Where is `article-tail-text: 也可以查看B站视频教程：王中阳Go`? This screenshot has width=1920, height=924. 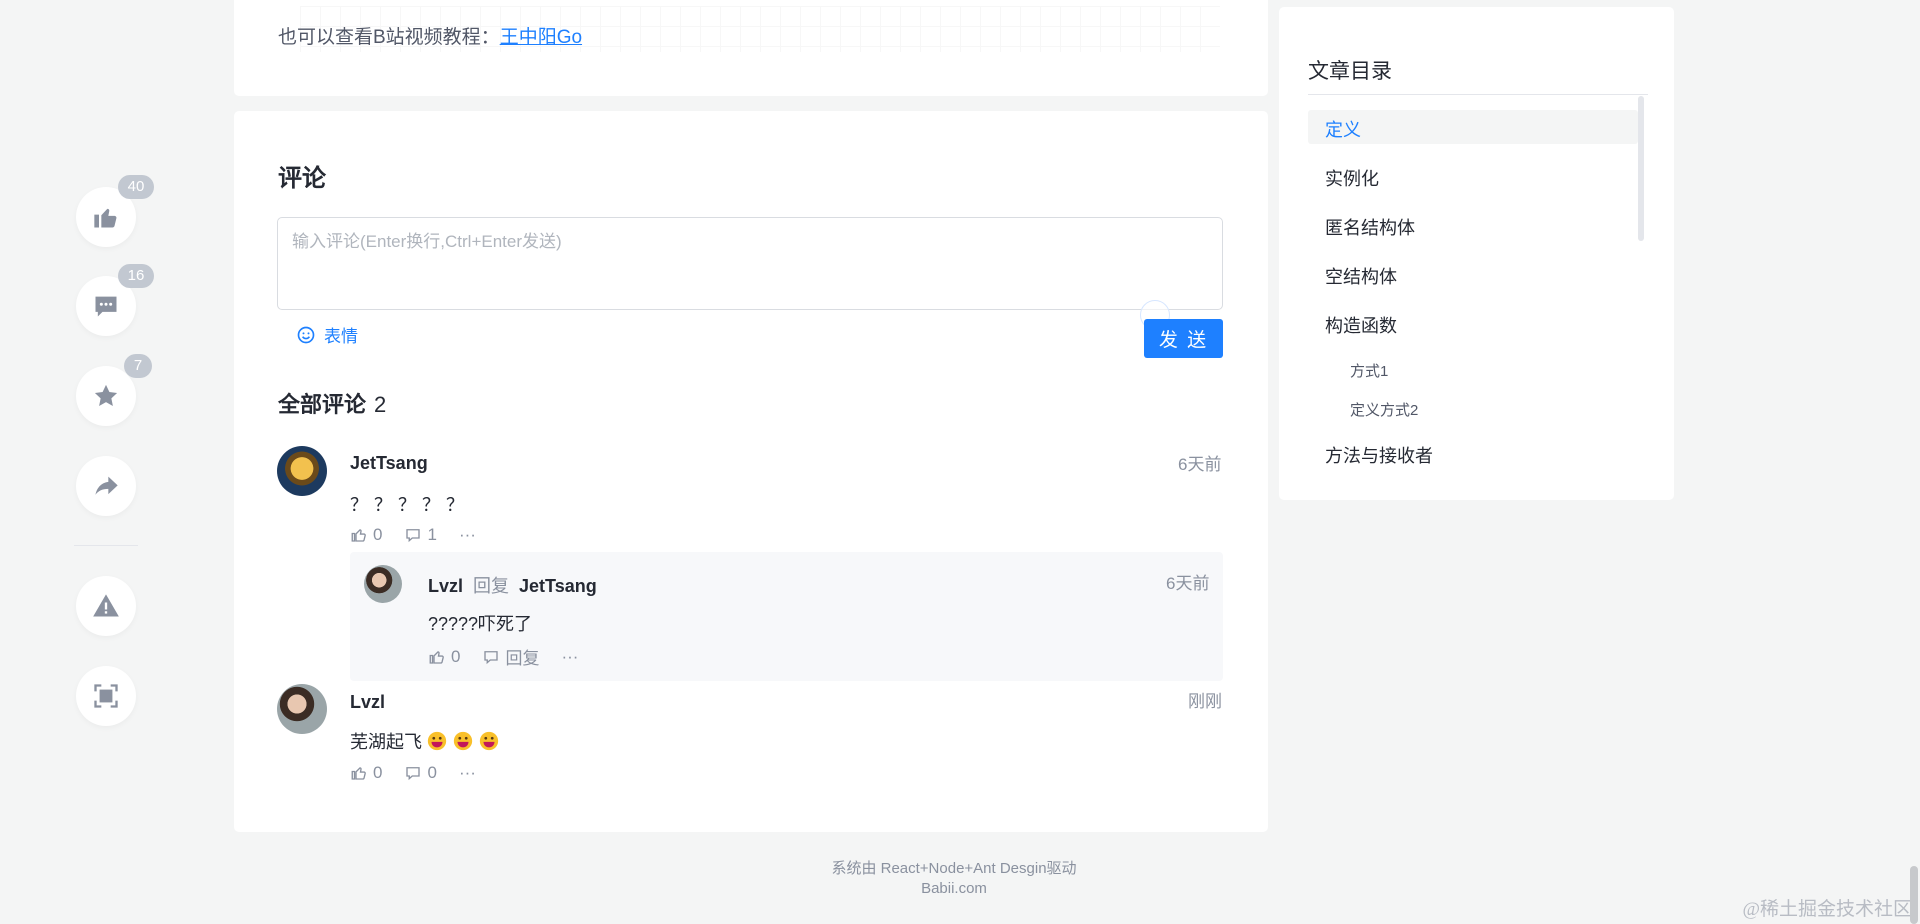
article-tail-text: 也可以查看B站视频教程：王中阳Go is located at coordinates (430, 35).